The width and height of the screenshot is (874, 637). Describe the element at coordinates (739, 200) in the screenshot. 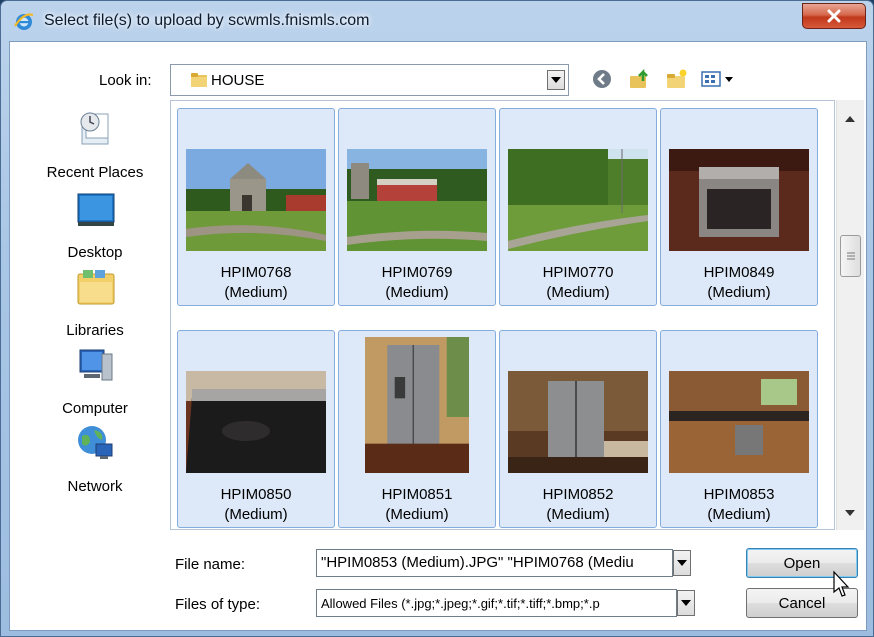

I see `photo-stove-thumbnail` at that location.